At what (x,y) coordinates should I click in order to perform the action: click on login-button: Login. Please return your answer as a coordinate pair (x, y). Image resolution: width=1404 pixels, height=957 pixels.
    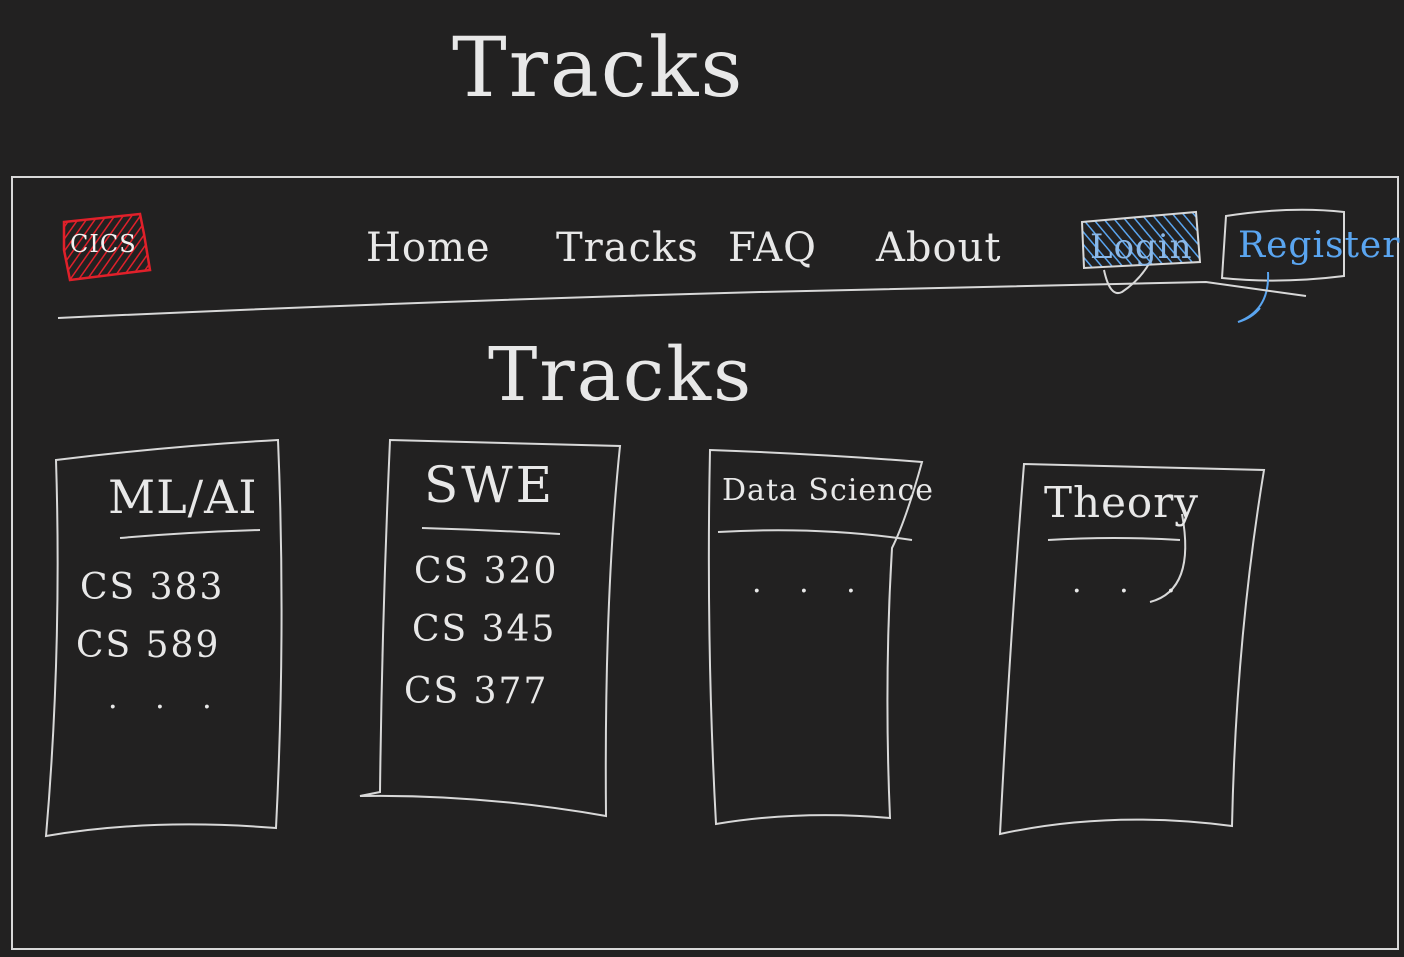
    Looking at the image, I should click on (1141, 247).